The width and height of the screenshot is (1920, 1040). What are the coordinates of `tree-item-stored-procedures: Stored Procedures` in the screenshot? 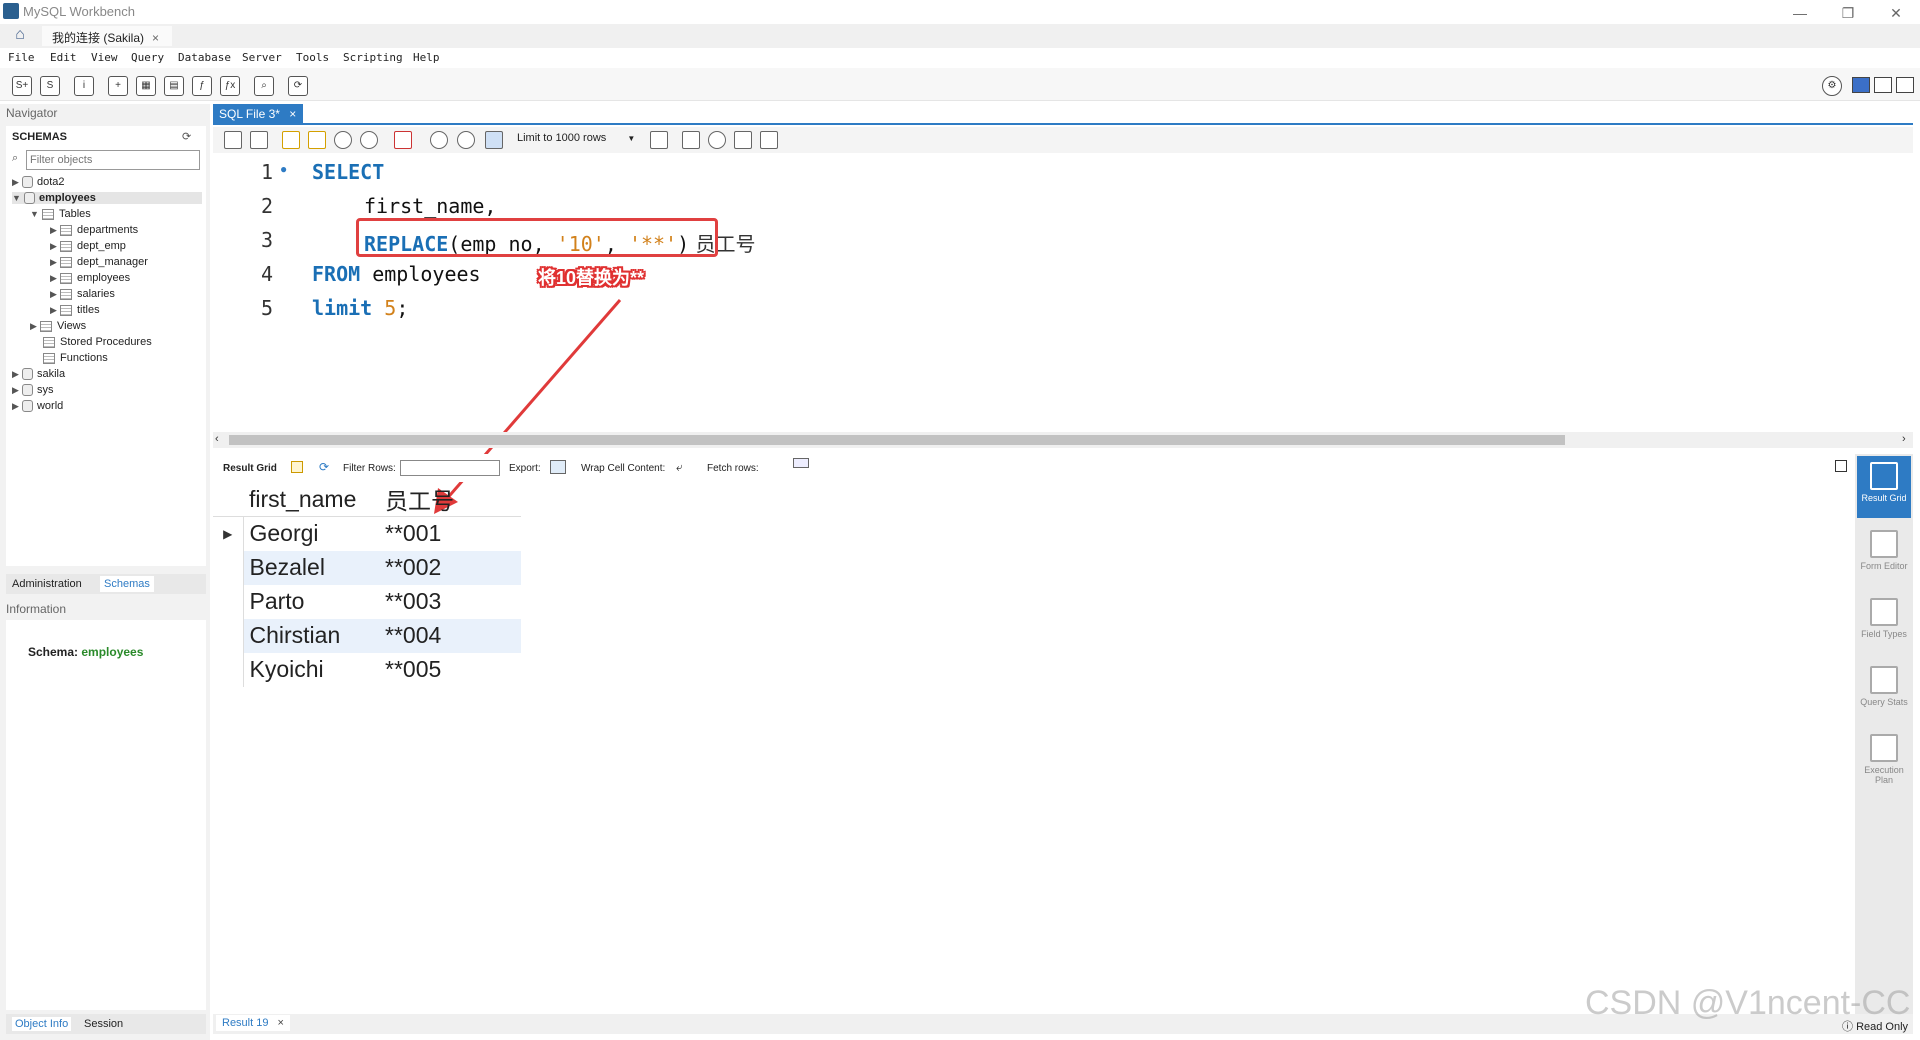 It's located at (97, 342).